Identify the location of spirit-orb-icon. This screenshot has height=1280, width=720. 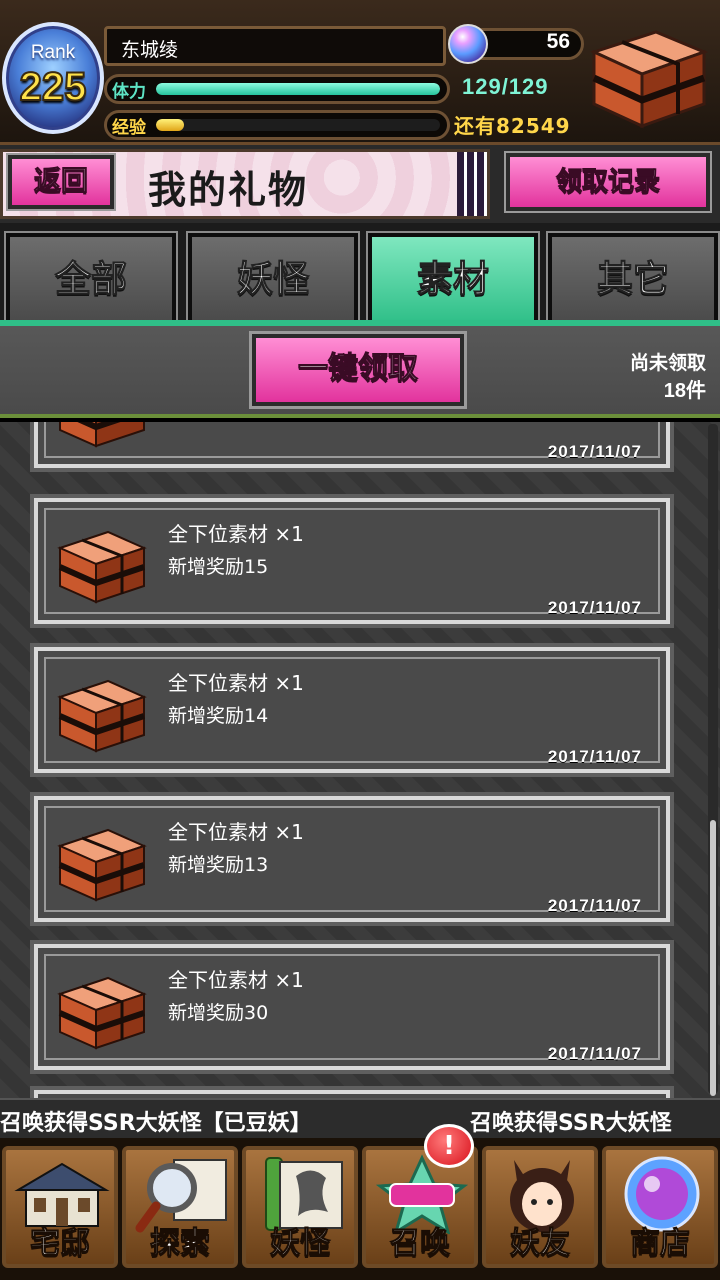
(468, 44).